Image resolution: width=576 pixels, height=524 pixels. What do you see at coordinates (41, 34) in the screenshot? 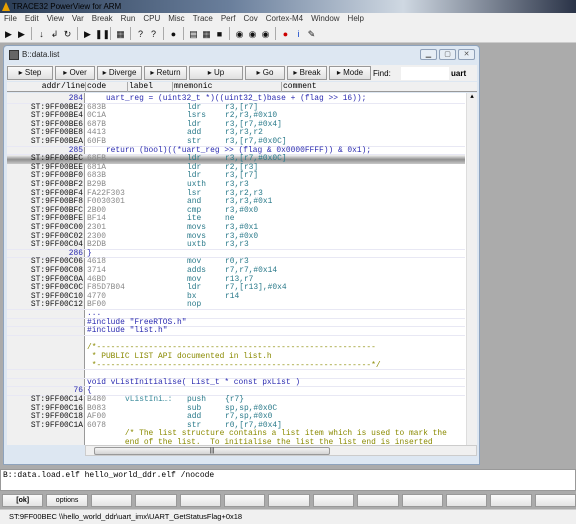
I see `step-down-icon: ↓` at bounding box center [41, 34].